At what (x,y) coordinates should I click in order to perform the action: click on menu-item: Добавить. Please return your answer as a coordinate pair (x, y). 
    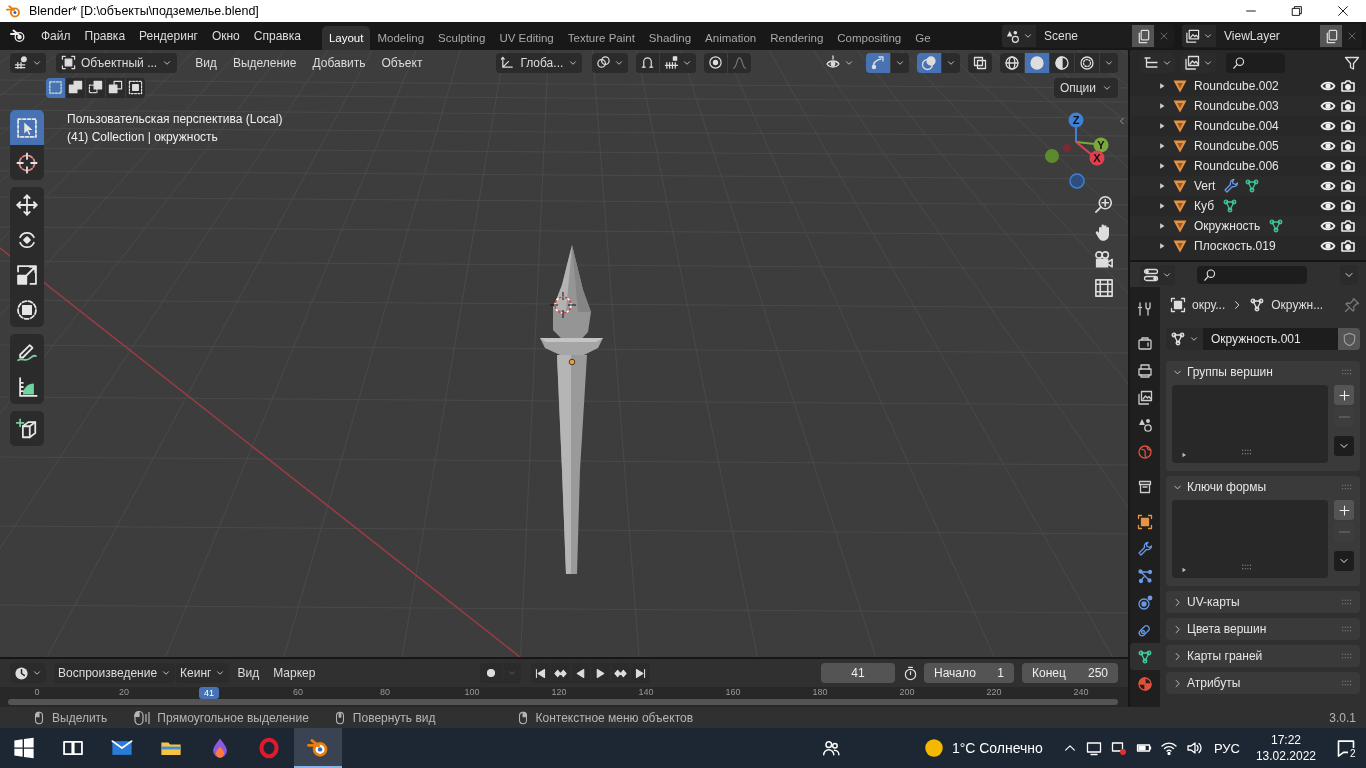
    Looking at the image, I should click on (339, 62).